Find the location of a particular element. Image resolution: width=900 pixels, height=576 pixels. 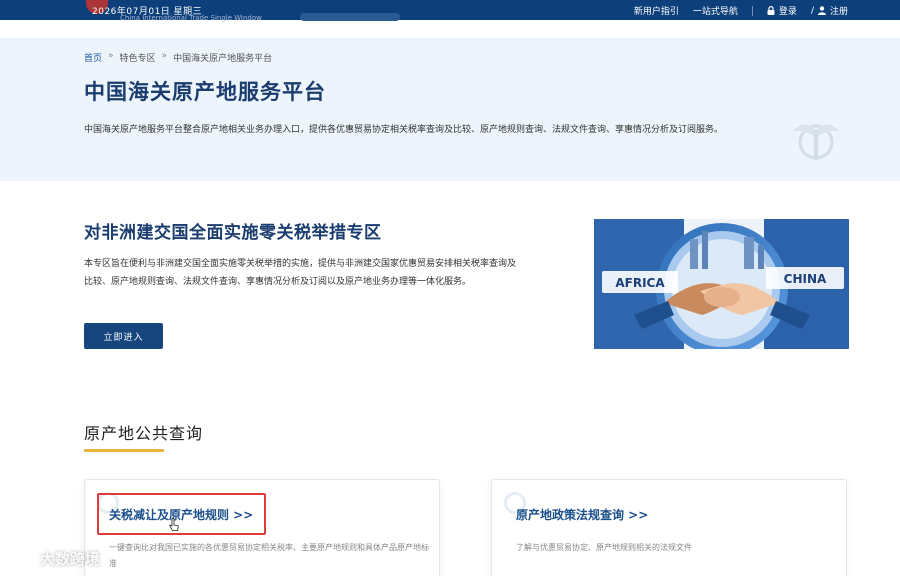

register-link: / 注册 is located at coordinates (829, 11).